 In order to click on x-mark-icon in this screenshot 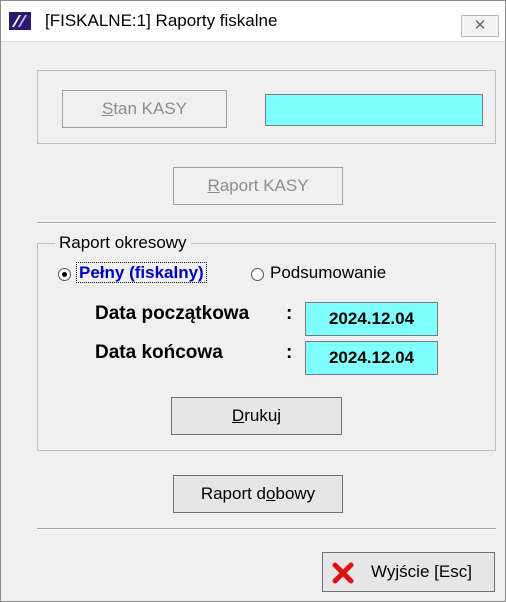, I will do `click(343, 573)`.